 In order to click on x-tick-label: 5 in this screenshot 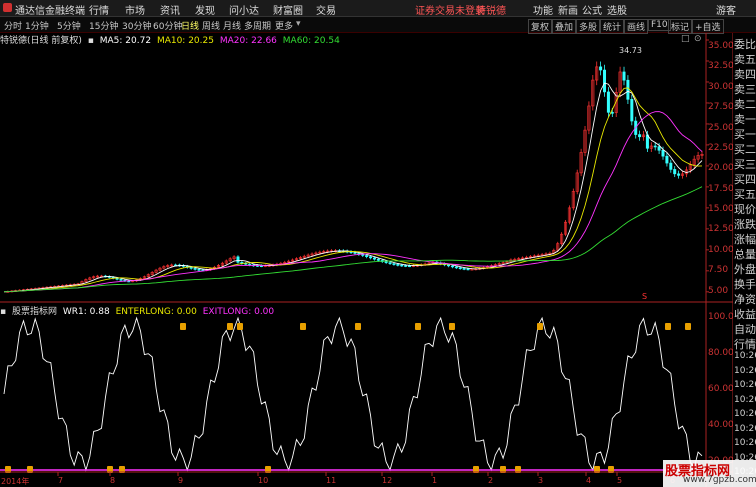, I will do `click(620, 480)`.